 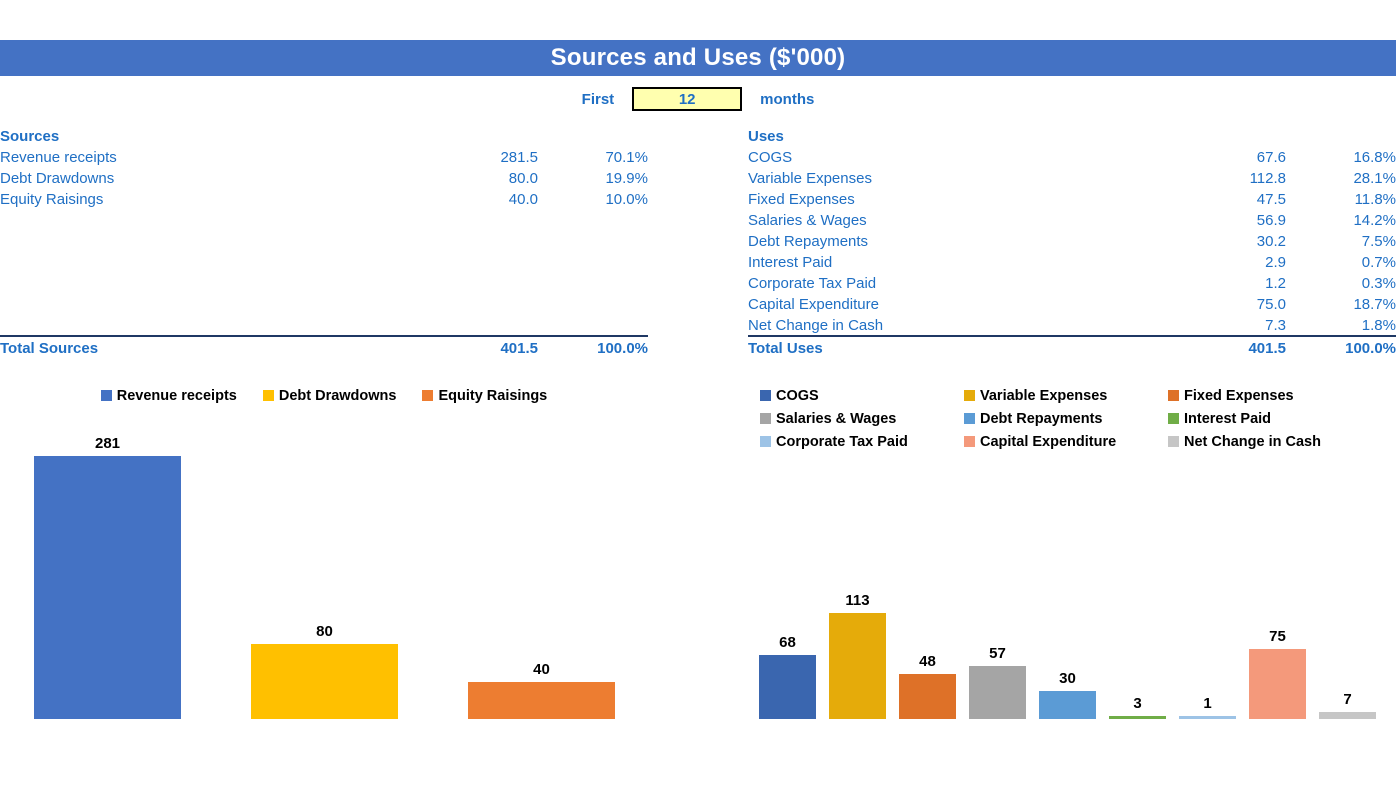 What do you see at coordinates (1072, 178) in the screenshot?
I see `table-row: Variable Expenses 112.8 28.1%` at bounding box center [1072, 178].